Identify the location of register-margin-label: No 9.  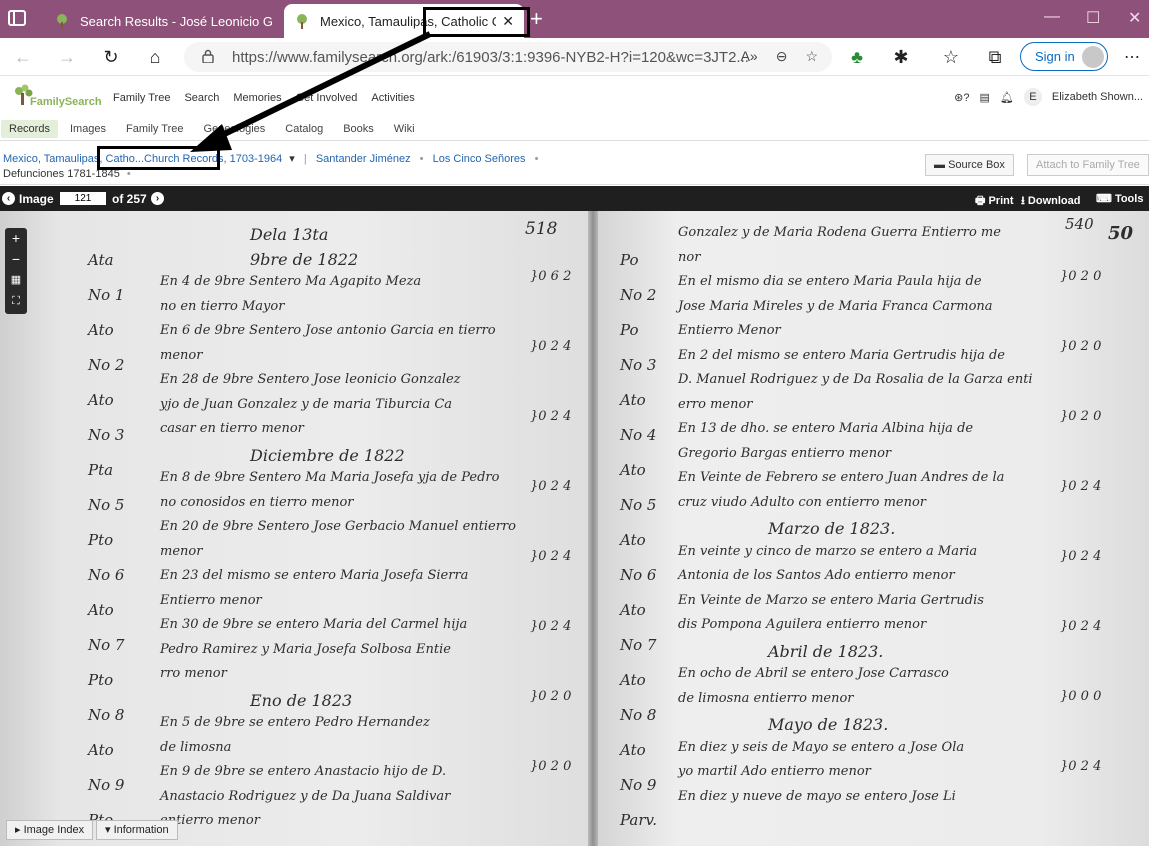
(638, 785).